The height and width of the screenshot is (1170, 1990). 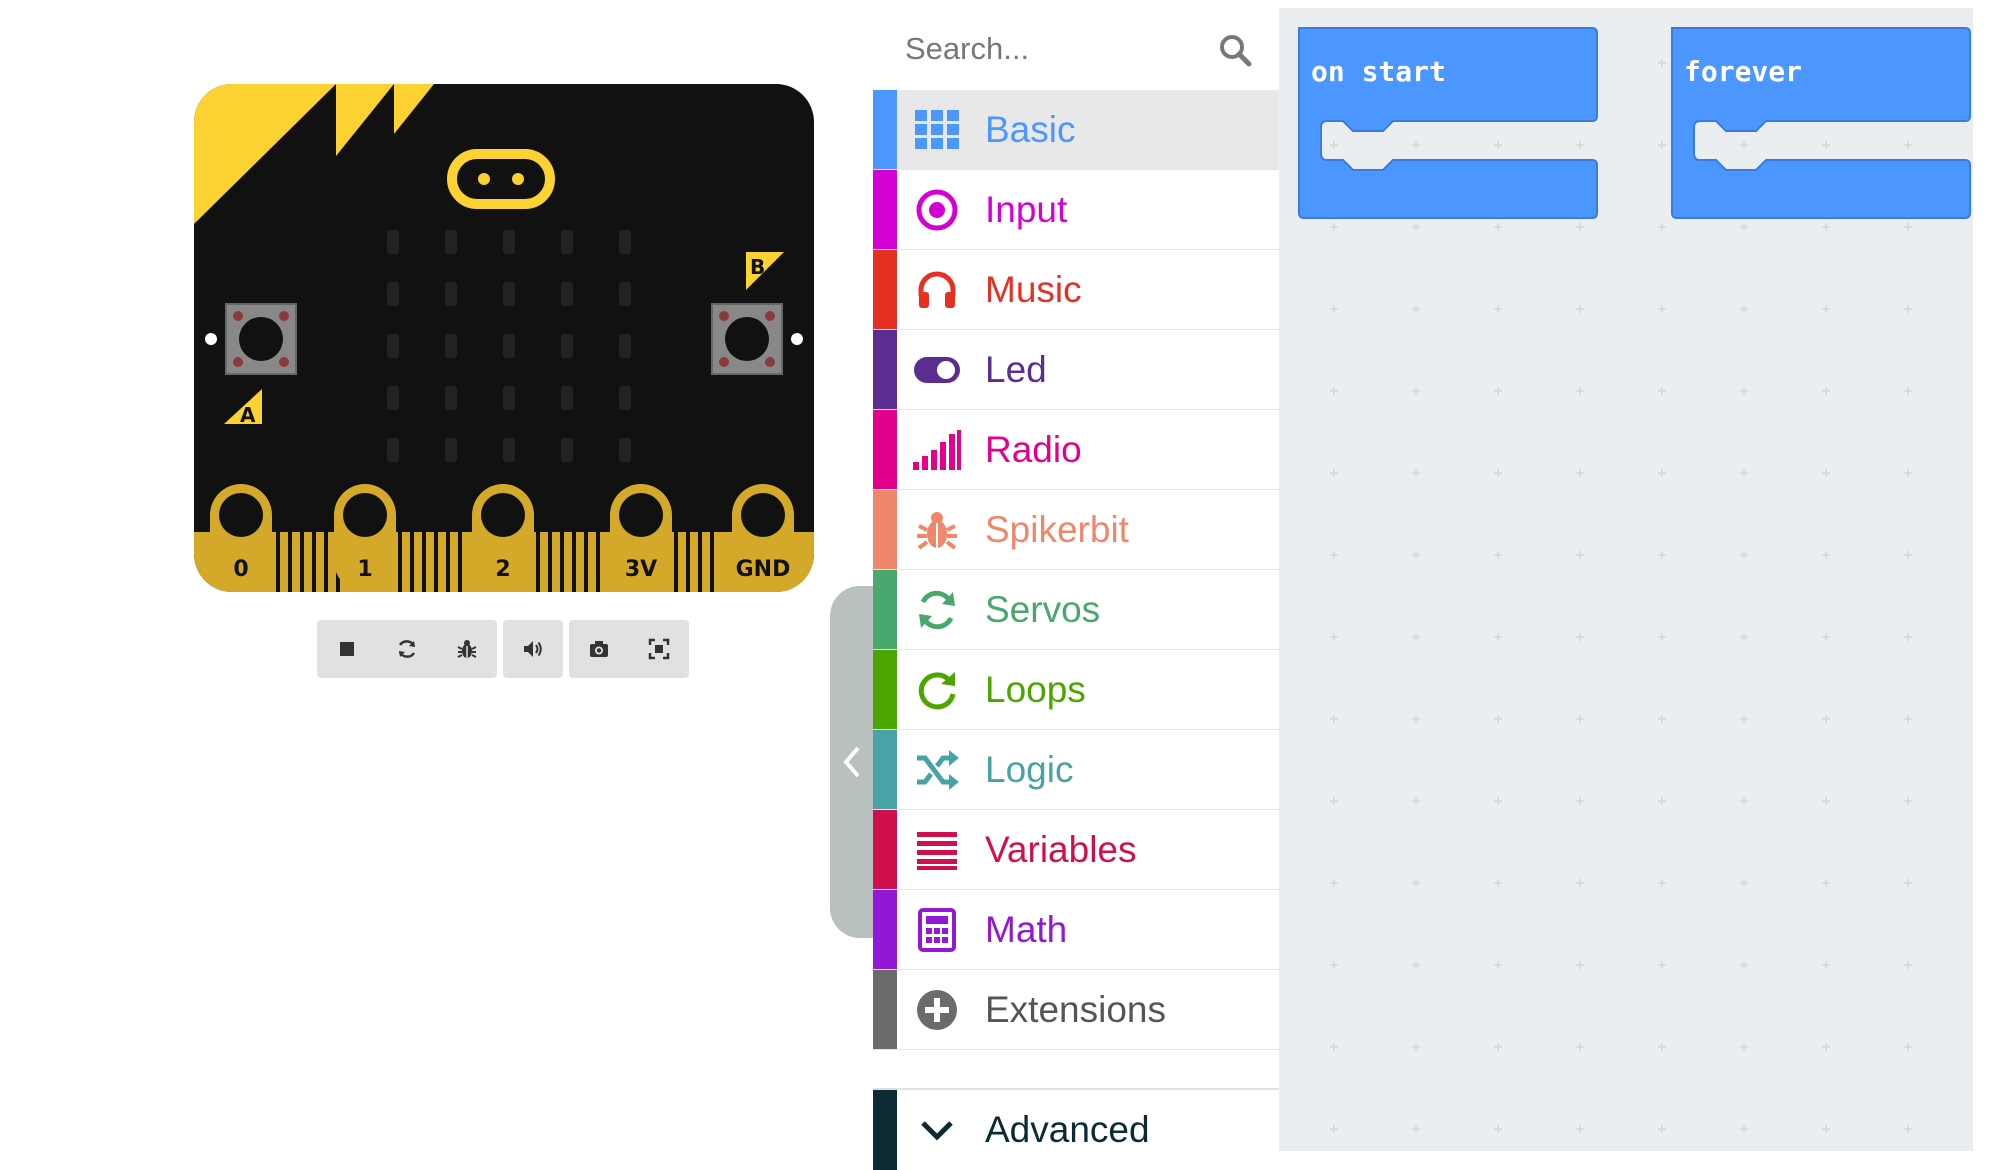 I want to click on category-music: Music, so click(x=1076, y=290).